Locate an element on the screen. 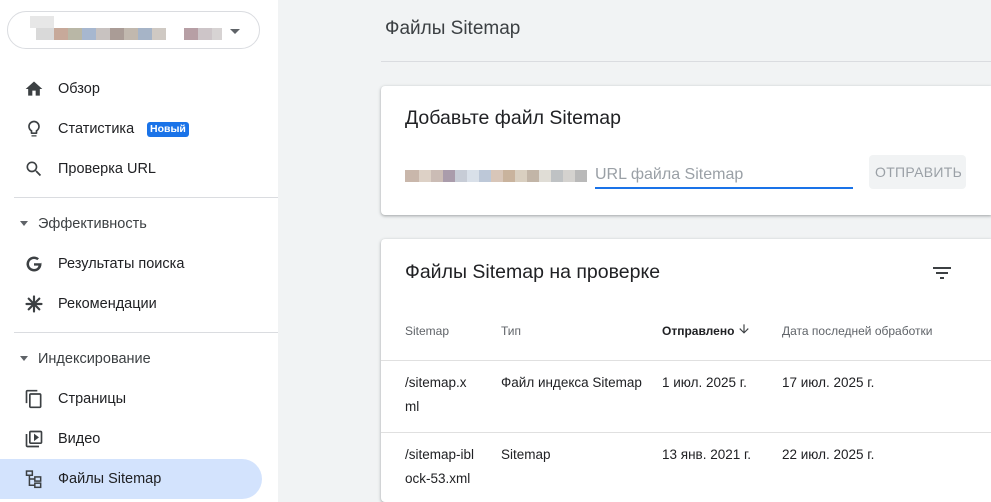 The width and height of the screenshot is (991, 502). sidebar-item-insights: Статистика Новый is located at coordinates (131, 129).